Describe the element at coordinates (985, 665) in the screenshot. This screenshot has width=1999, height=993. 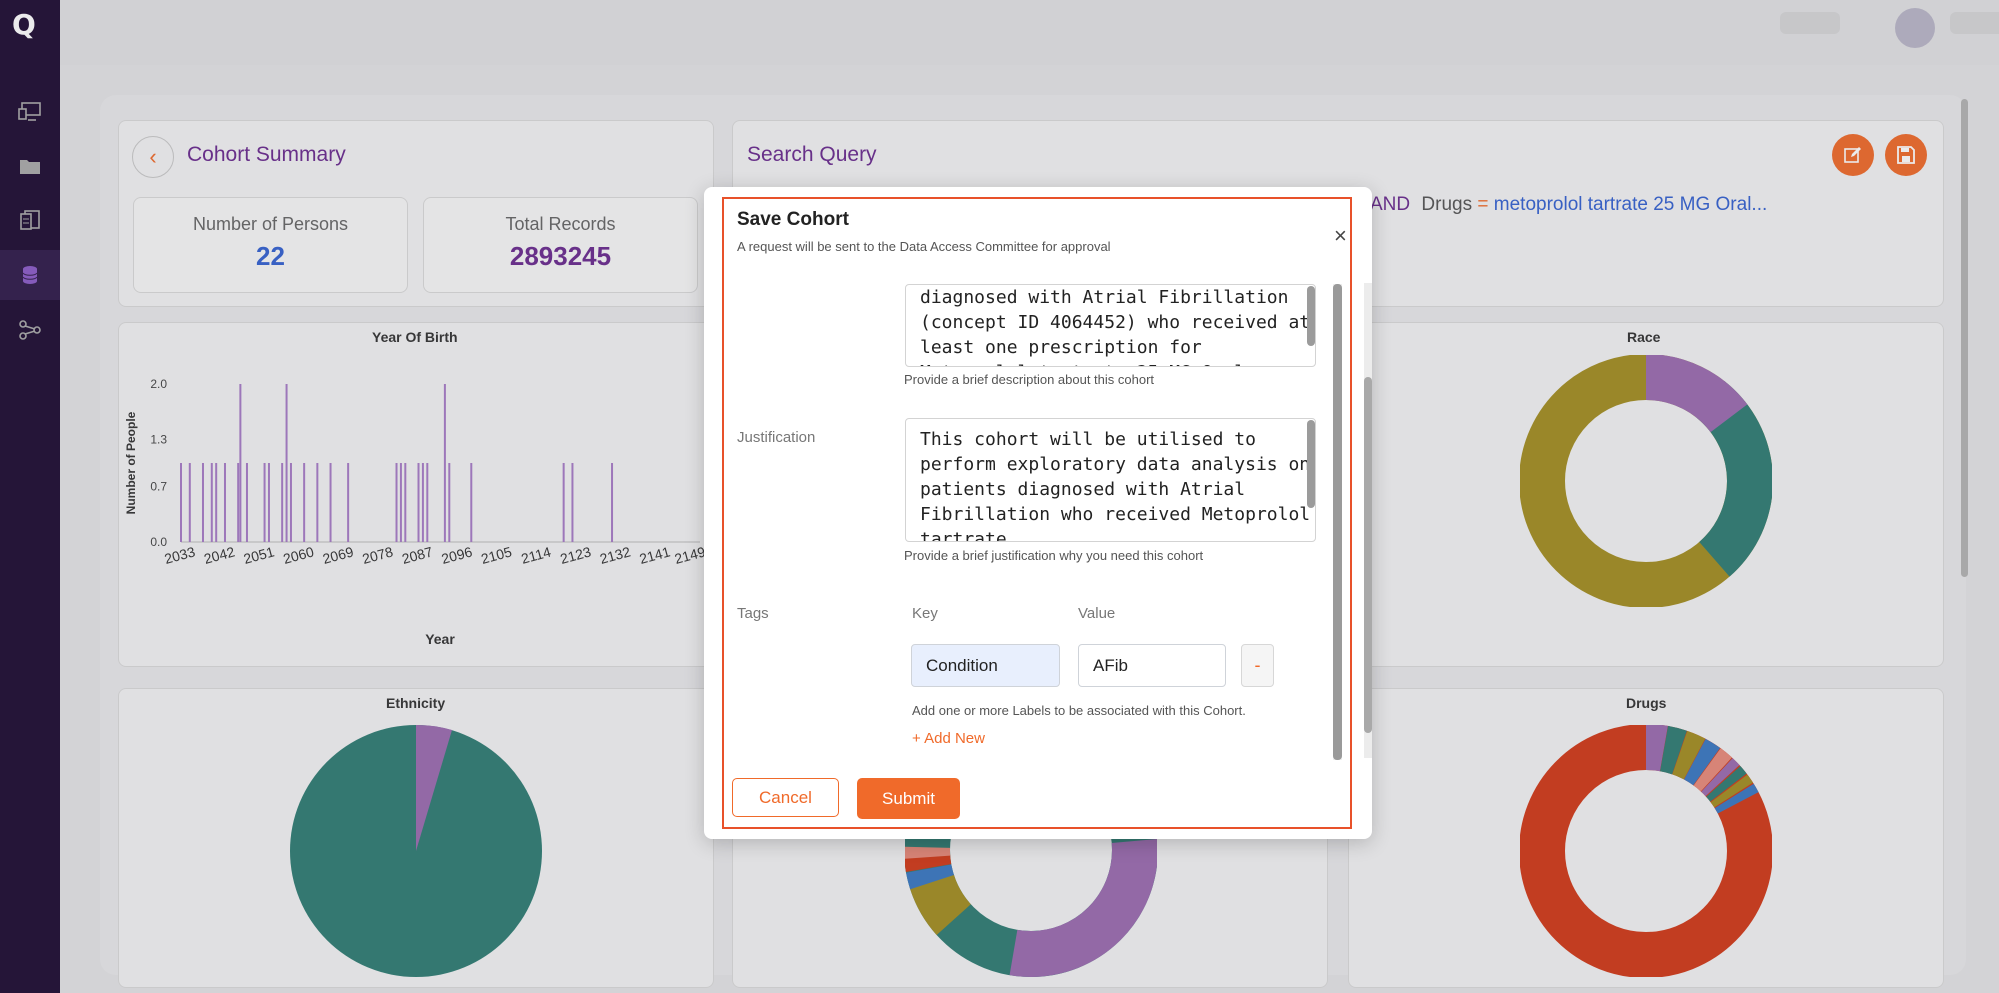
I see `tag-key-input: Condition` at that location.